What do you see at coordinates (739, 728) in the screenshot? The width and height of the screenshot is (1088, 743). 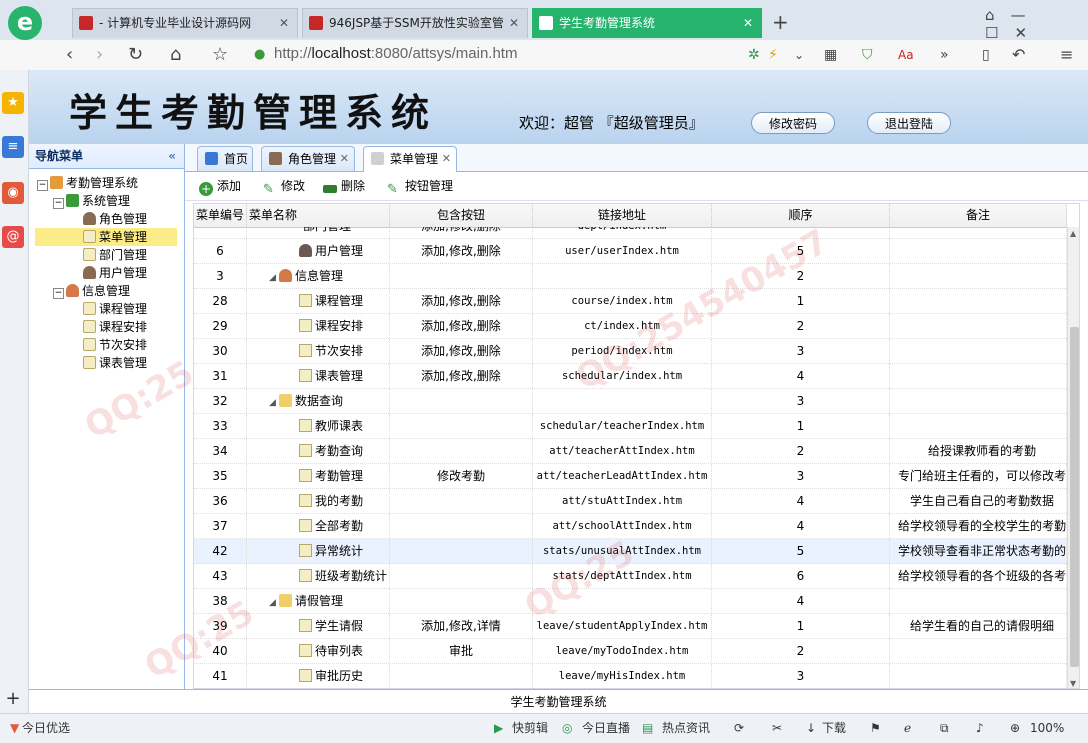 I see `refresh-icon: ⟳` at bounding box center [739, 728].